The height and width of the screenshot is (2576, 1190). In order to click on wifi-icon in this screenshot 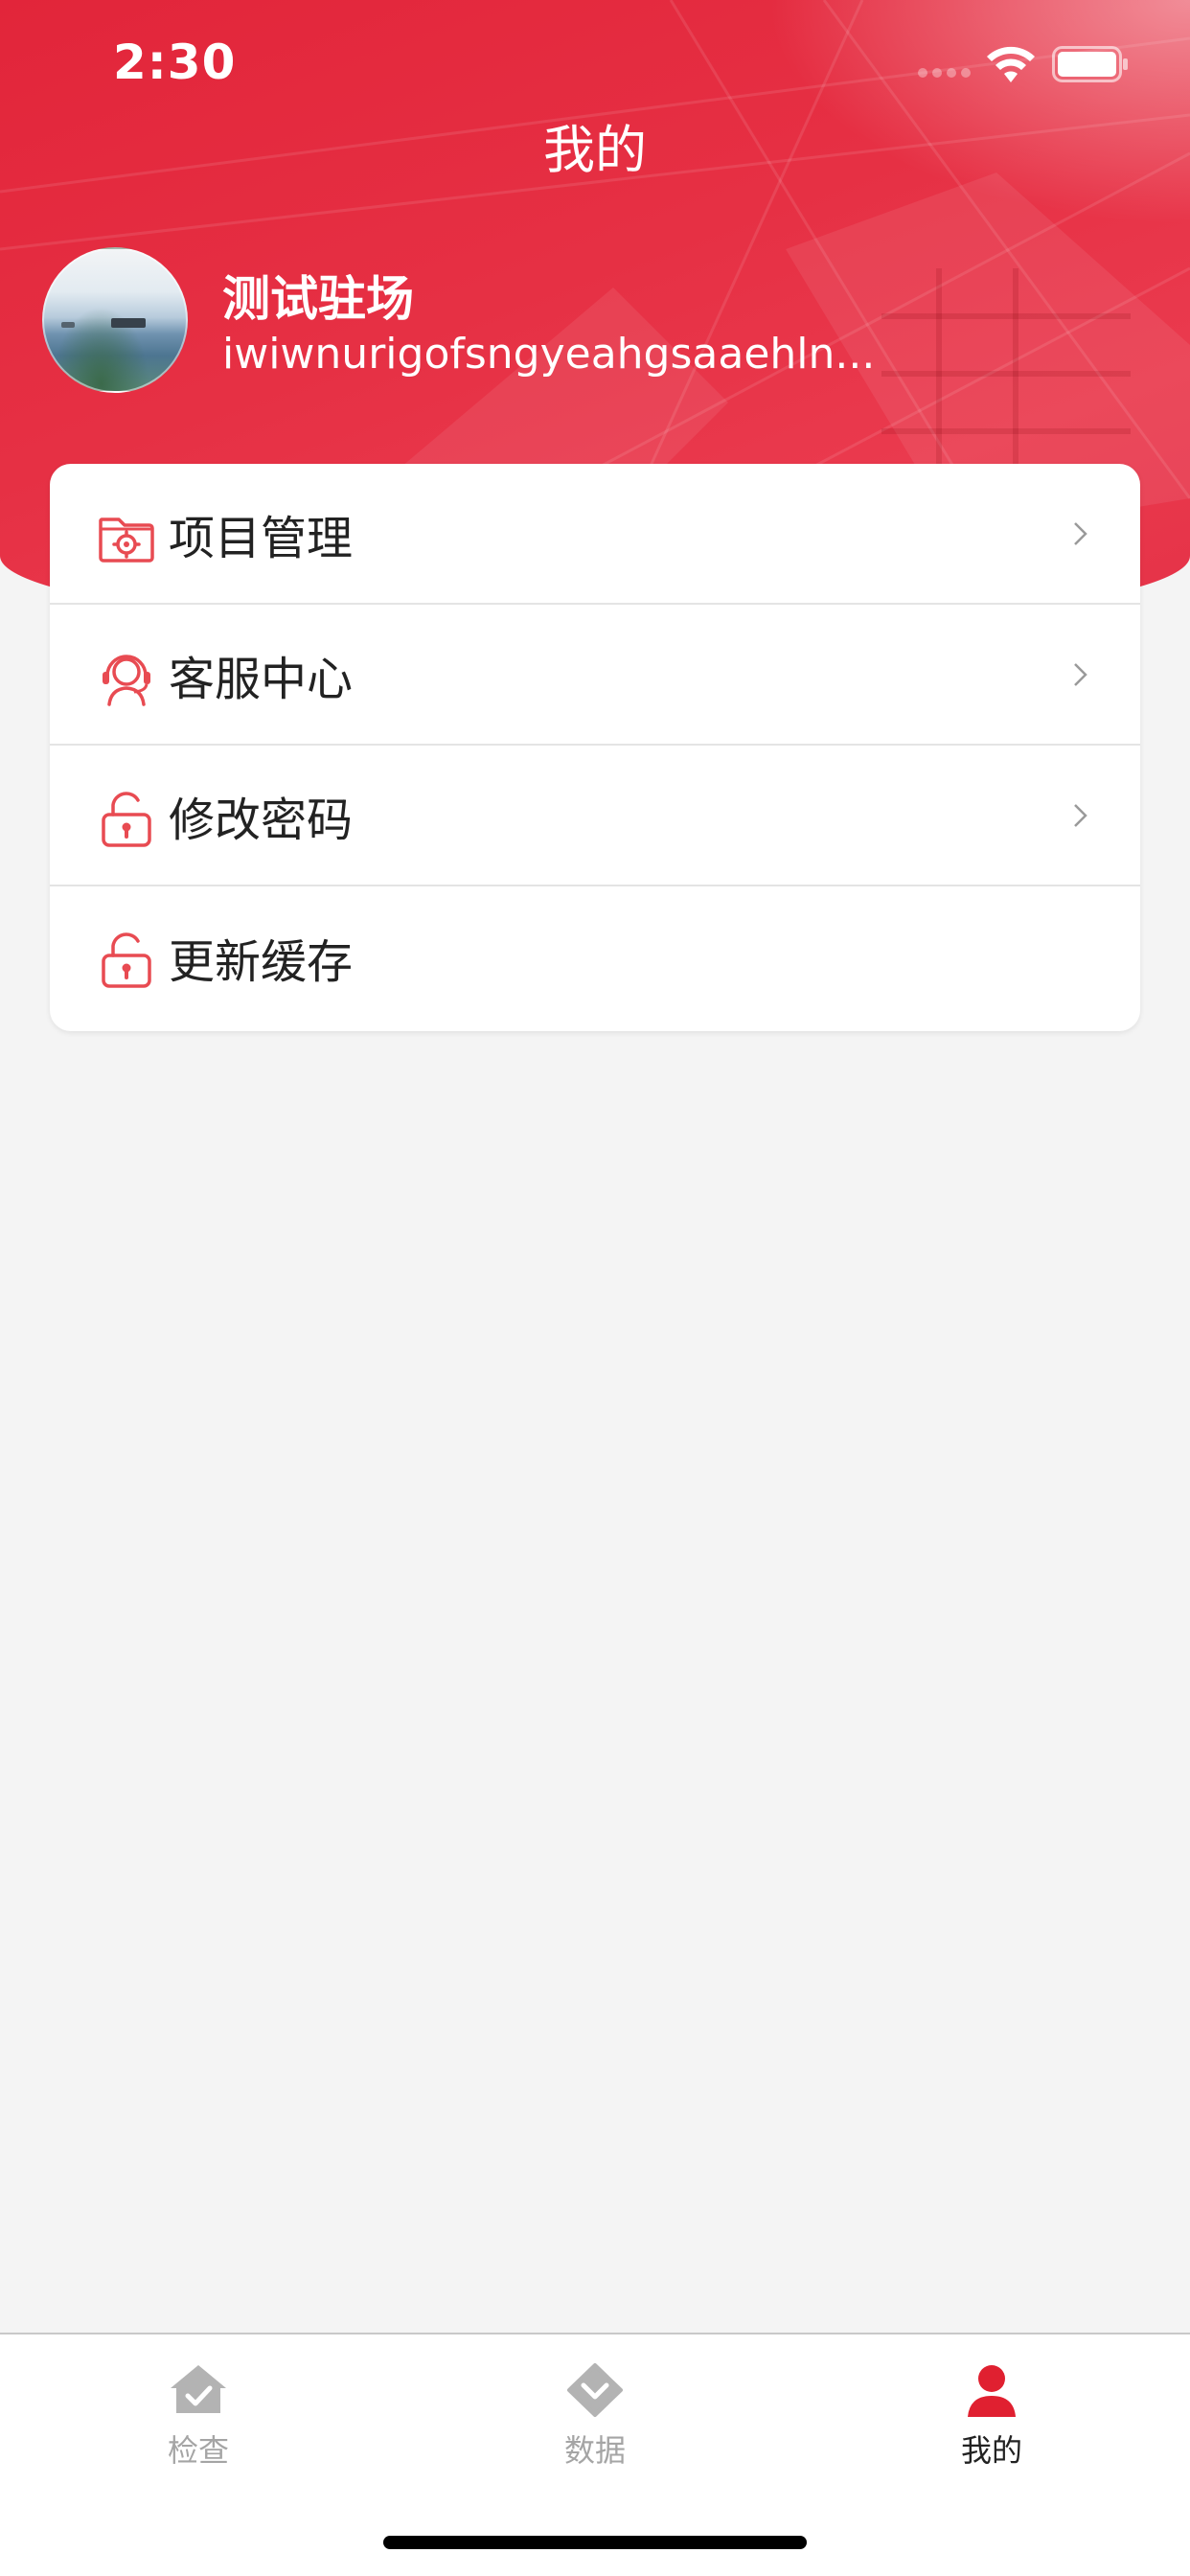, I will do `click(1011, 64)`.